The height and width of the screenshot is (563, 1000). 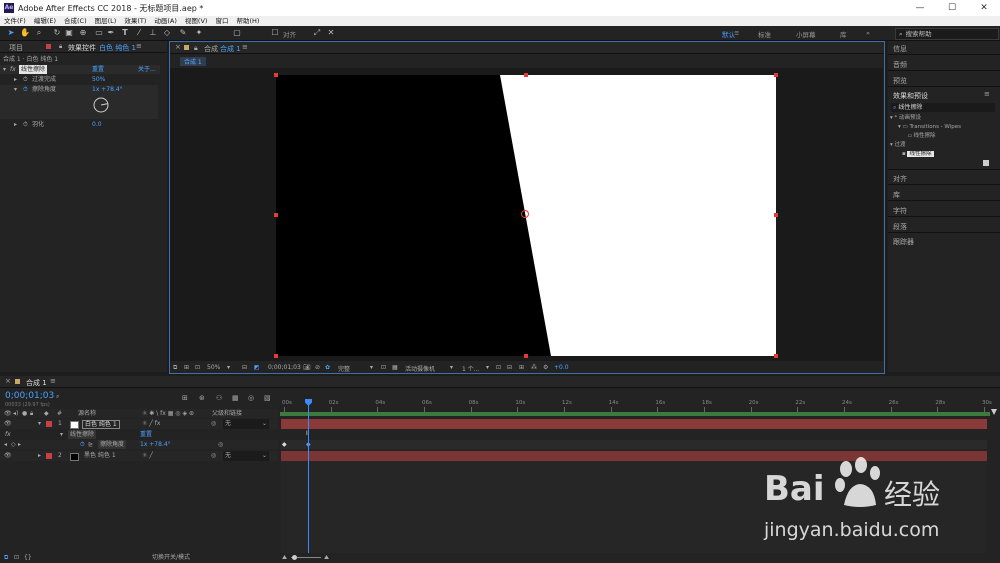 What do you see at coordinates (155, 444) in the screenshot?
I see `property-value: 1x +78.4°` at bounding box center [155, 444].